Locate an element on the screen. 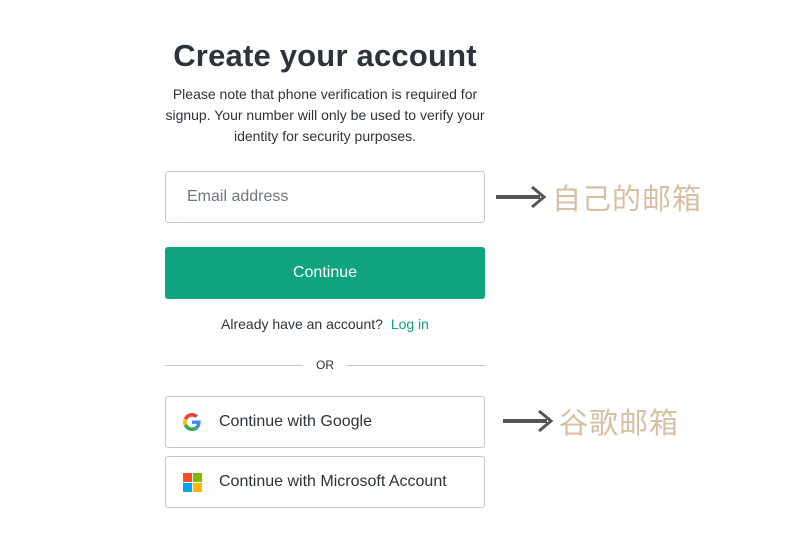  divider-line-right is located at coordinates (416, 365).